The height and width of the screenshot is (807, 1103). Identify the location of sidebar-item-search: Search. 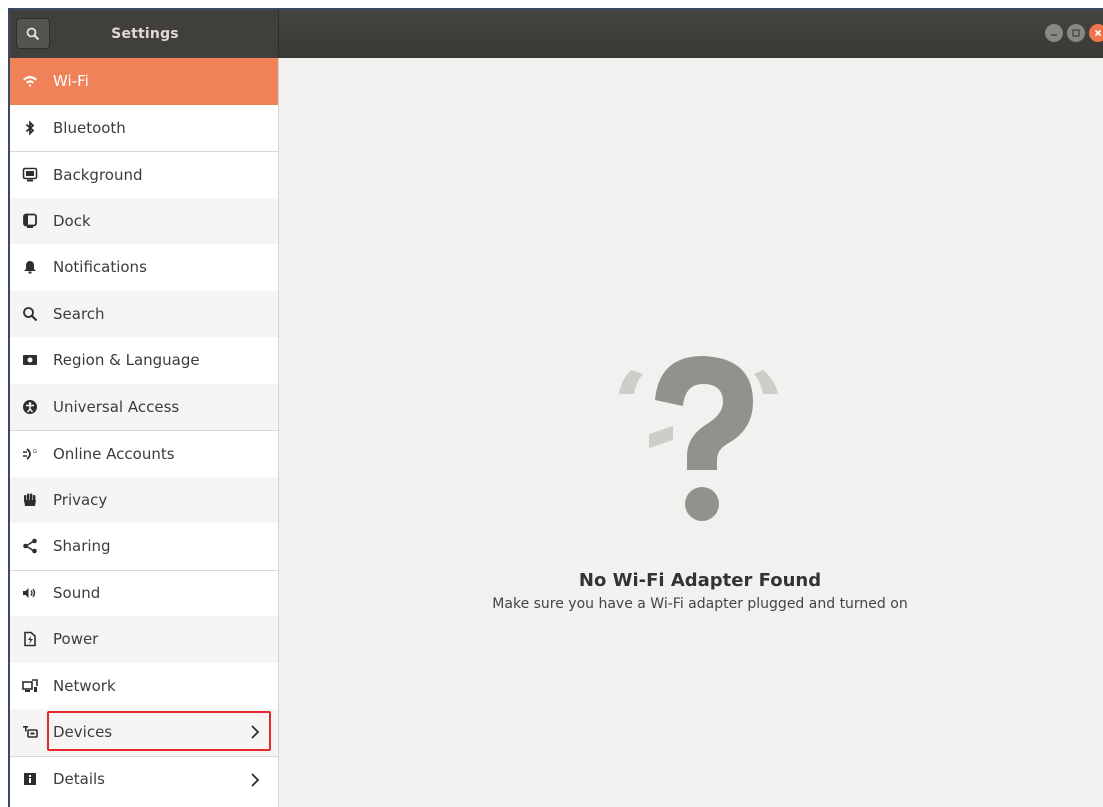
(144, 313).